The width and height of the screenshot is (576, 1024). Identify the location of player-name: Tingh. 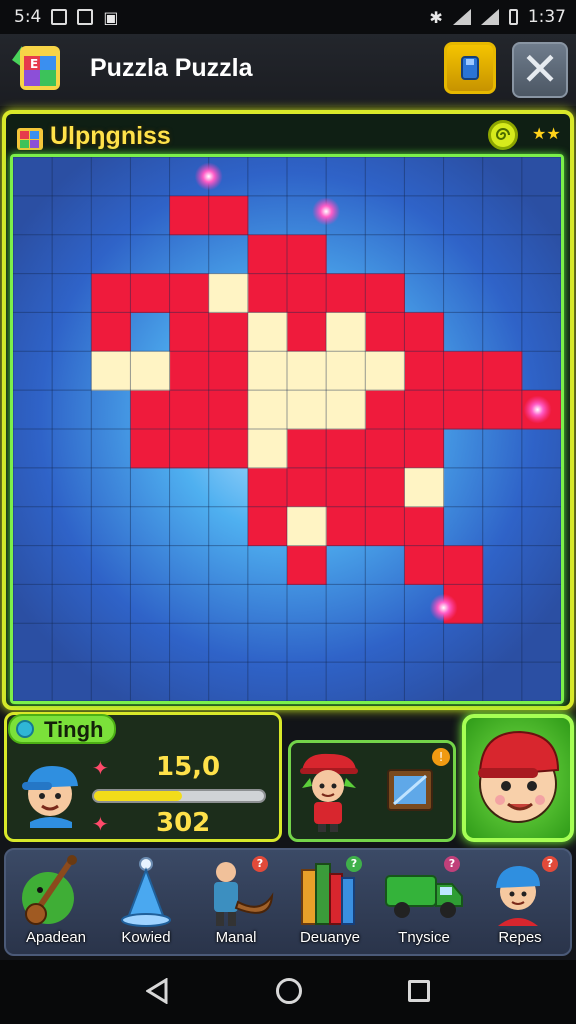
(74, 729).